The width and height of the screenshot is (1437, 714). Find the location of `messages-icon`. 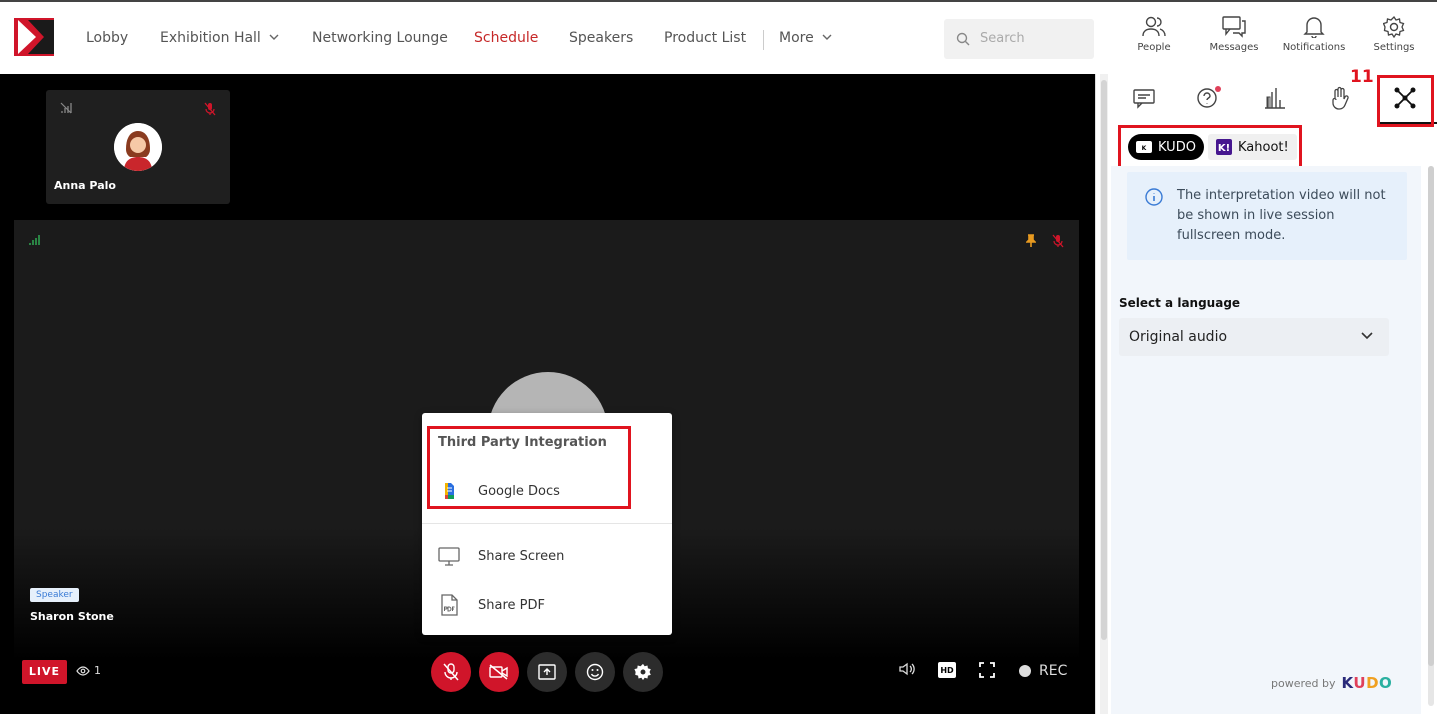

messages-icon is located at coordinates (1234, 27).